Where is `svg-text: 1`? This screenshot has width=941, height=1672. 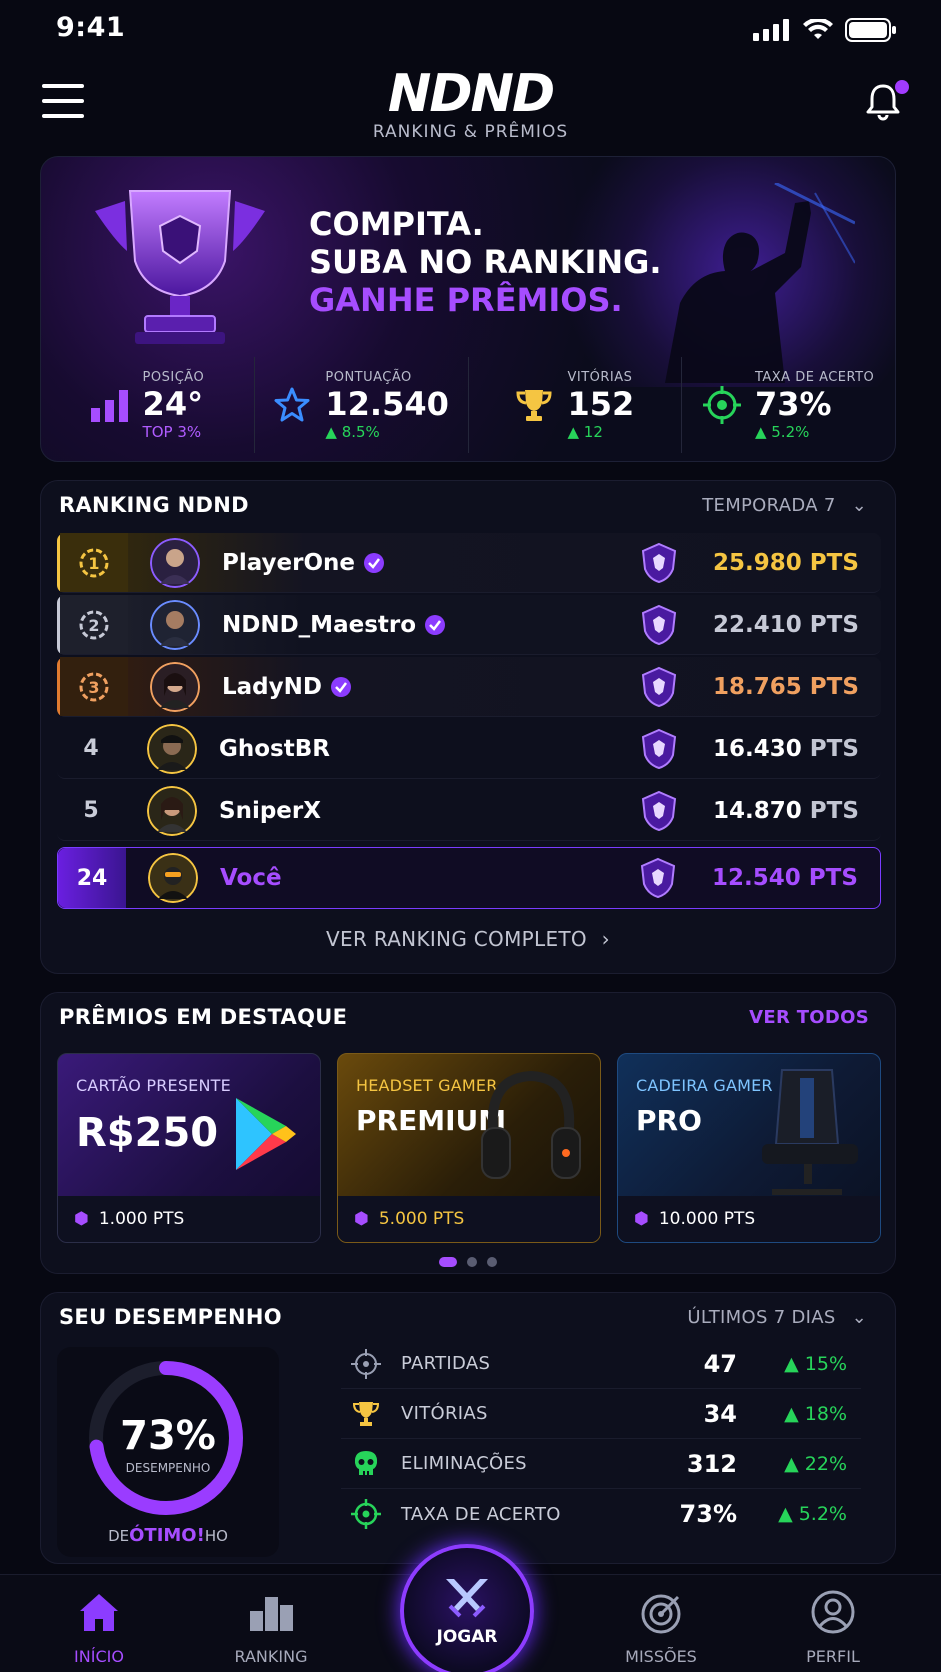
svg-text: 1 is located at coordinates (93, 563).